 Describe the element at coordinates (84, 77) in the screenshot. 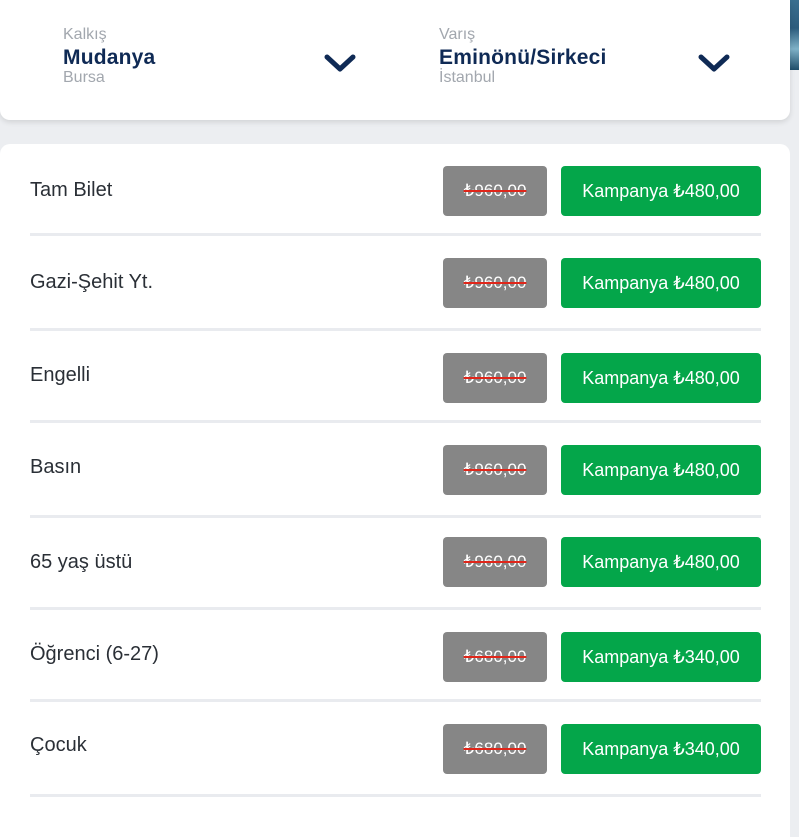

I see `departure-city: Bursa` at that location.